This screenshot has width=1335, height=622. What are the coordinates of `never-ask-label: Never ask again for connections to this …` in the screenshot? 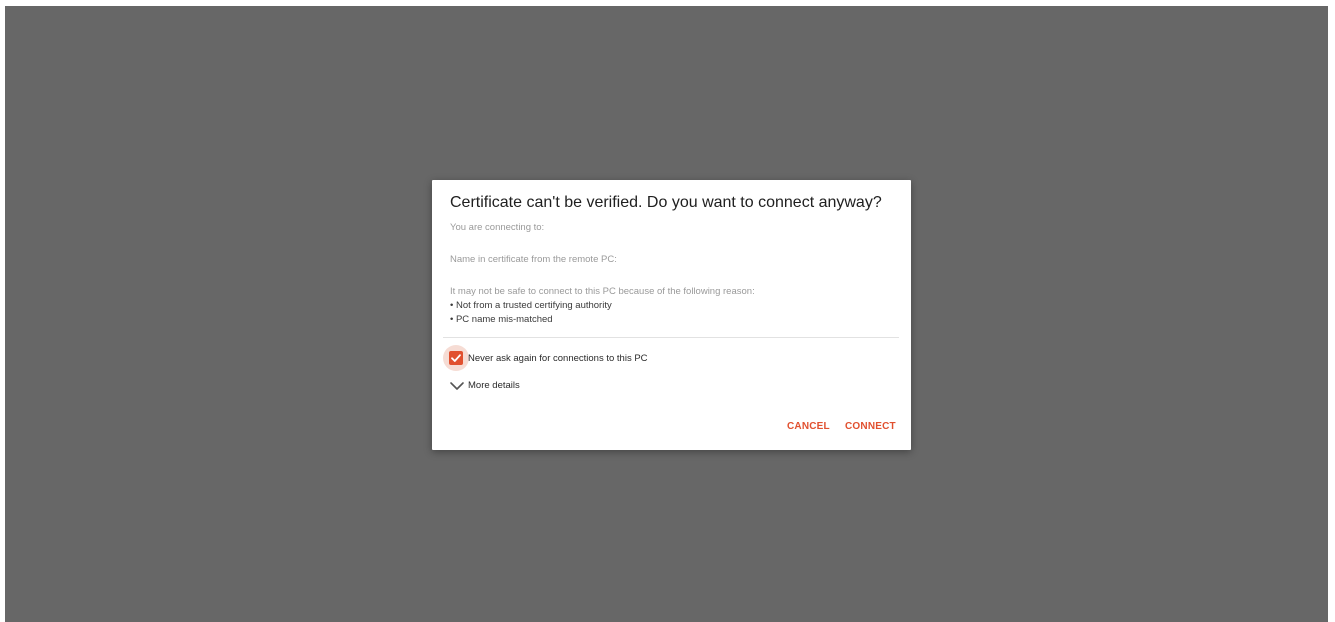 It's located at (558, 358).